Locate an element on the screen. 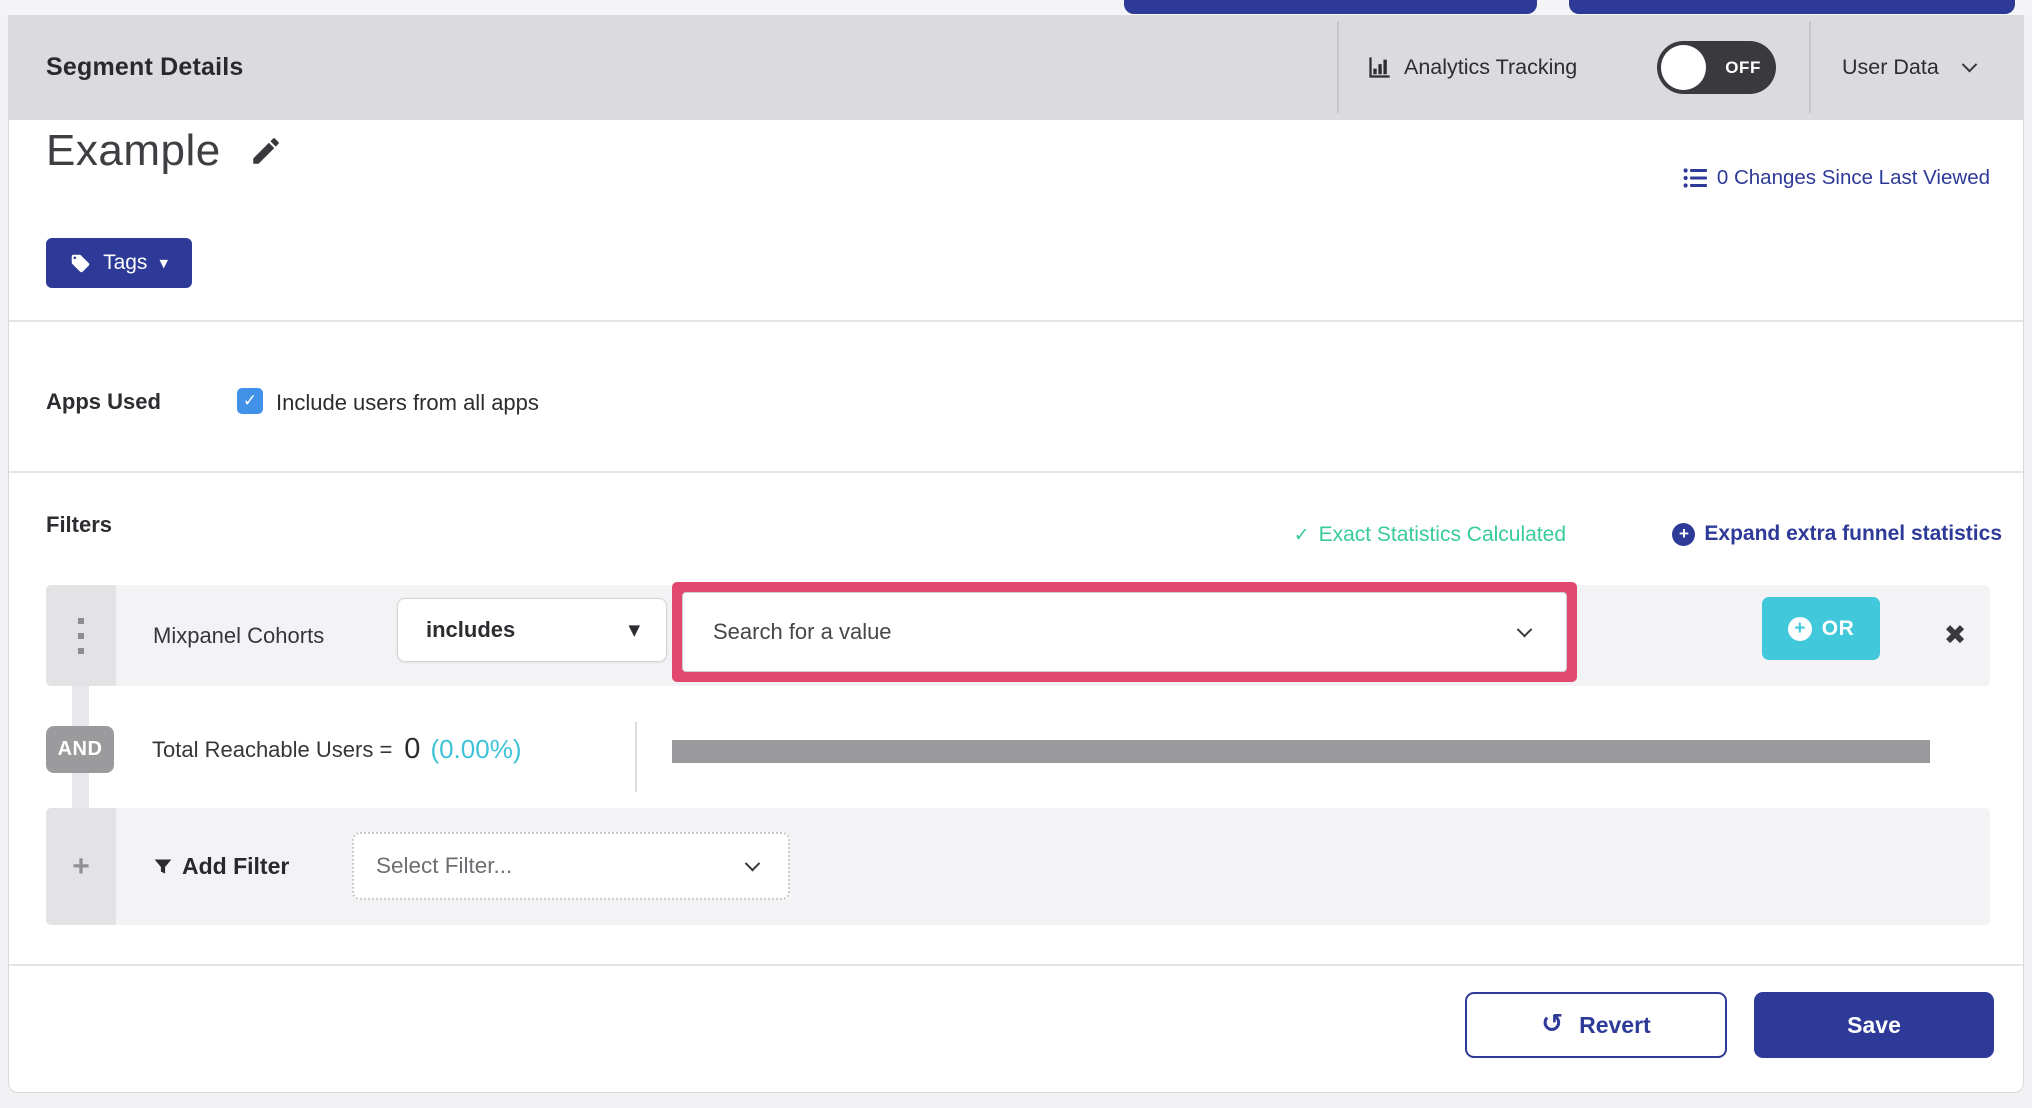 The image size is (2032, 1108). reachable-users-progress-bar is located at coordinates (1301, 751).